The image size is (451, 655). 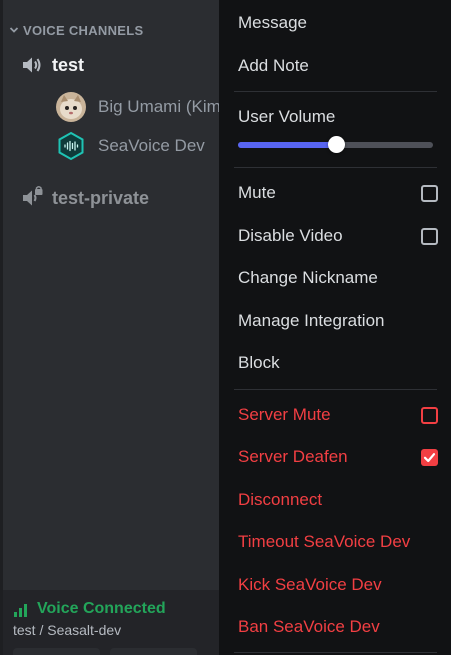 What do you see at coordinates (338, 117) in the screenshot?
I see `menu-item-user-volume: User Volume` at bounding box center [338, 117].